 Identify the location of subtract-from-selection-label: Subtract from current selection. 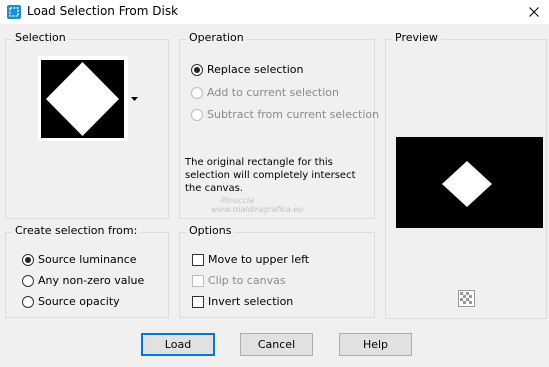
(293, 114).